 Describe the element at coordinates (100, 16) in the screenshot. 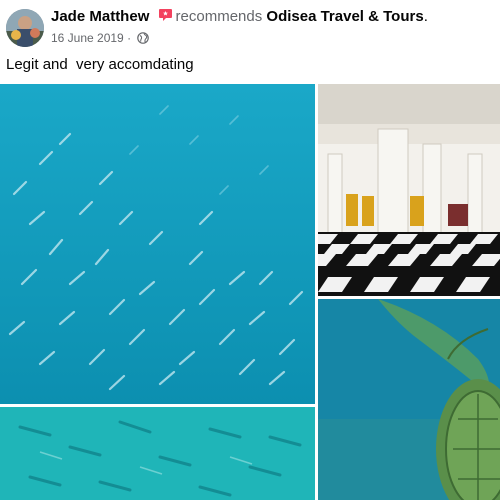

I see `author-name: Jade Matthew` at that location.